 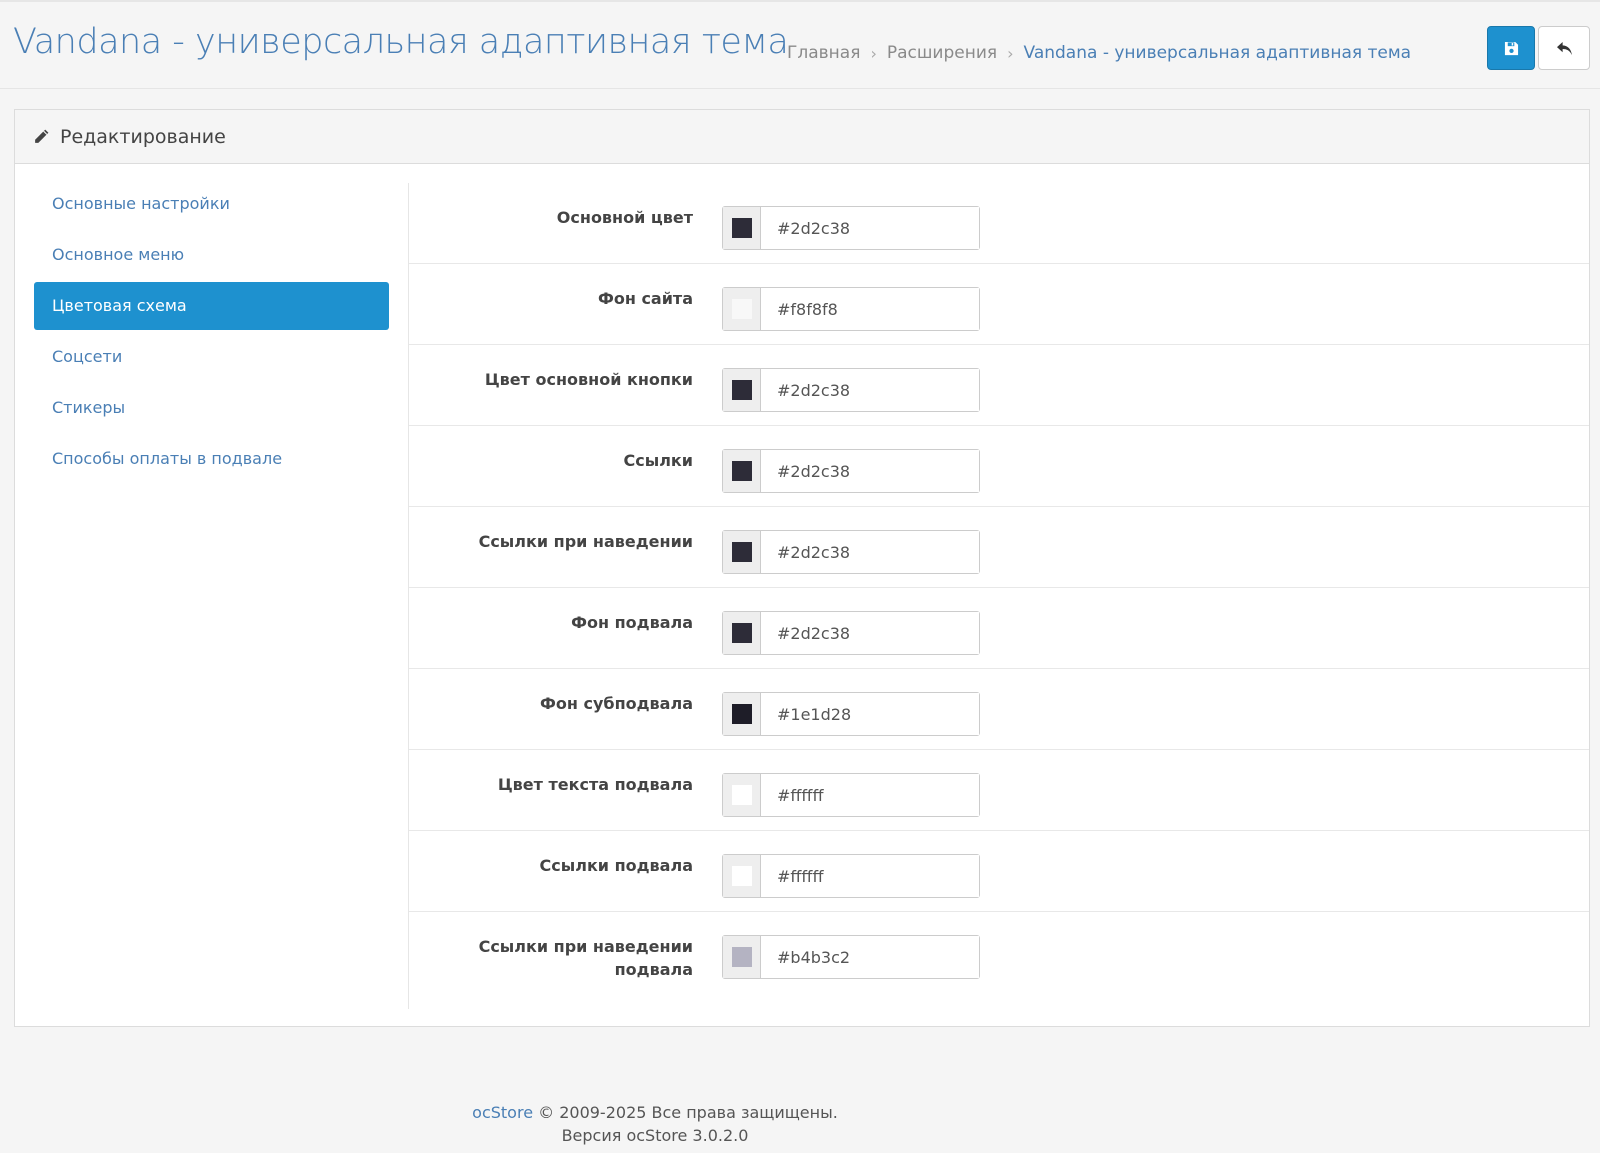 What do you see at coordinates (999, 385) in the screenshot?
I see `color-row: Цвет основной кнопки` at bounding box center [999, 385].